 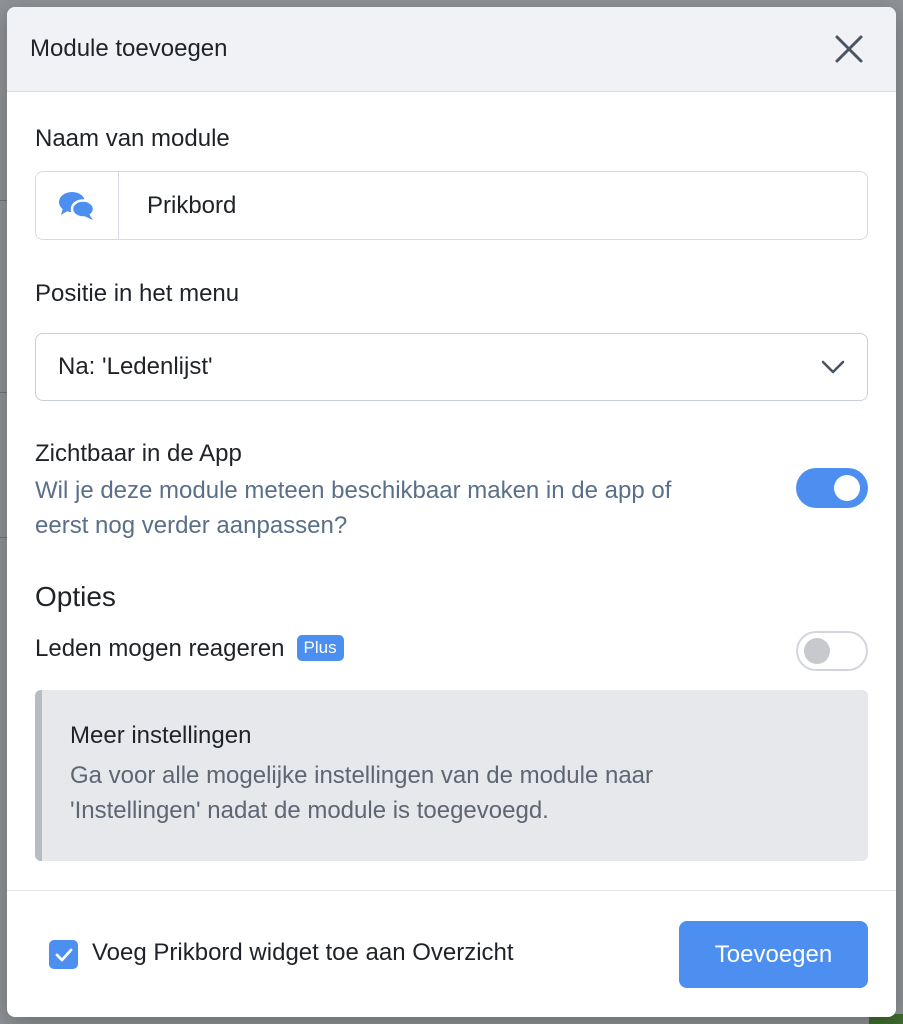 What do you see at coordinates (451, 367) in the screenshot?
I see `menu-position-select: Na: 'Ledenlijst'` at bounding box center [451, 367].